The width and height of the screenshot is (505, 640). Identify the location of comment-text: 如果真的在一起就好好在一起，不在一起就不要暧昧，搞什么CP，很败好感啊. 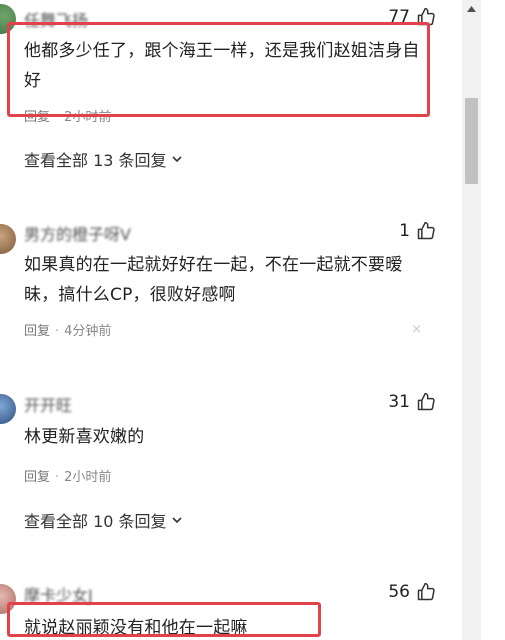
(213, 280).